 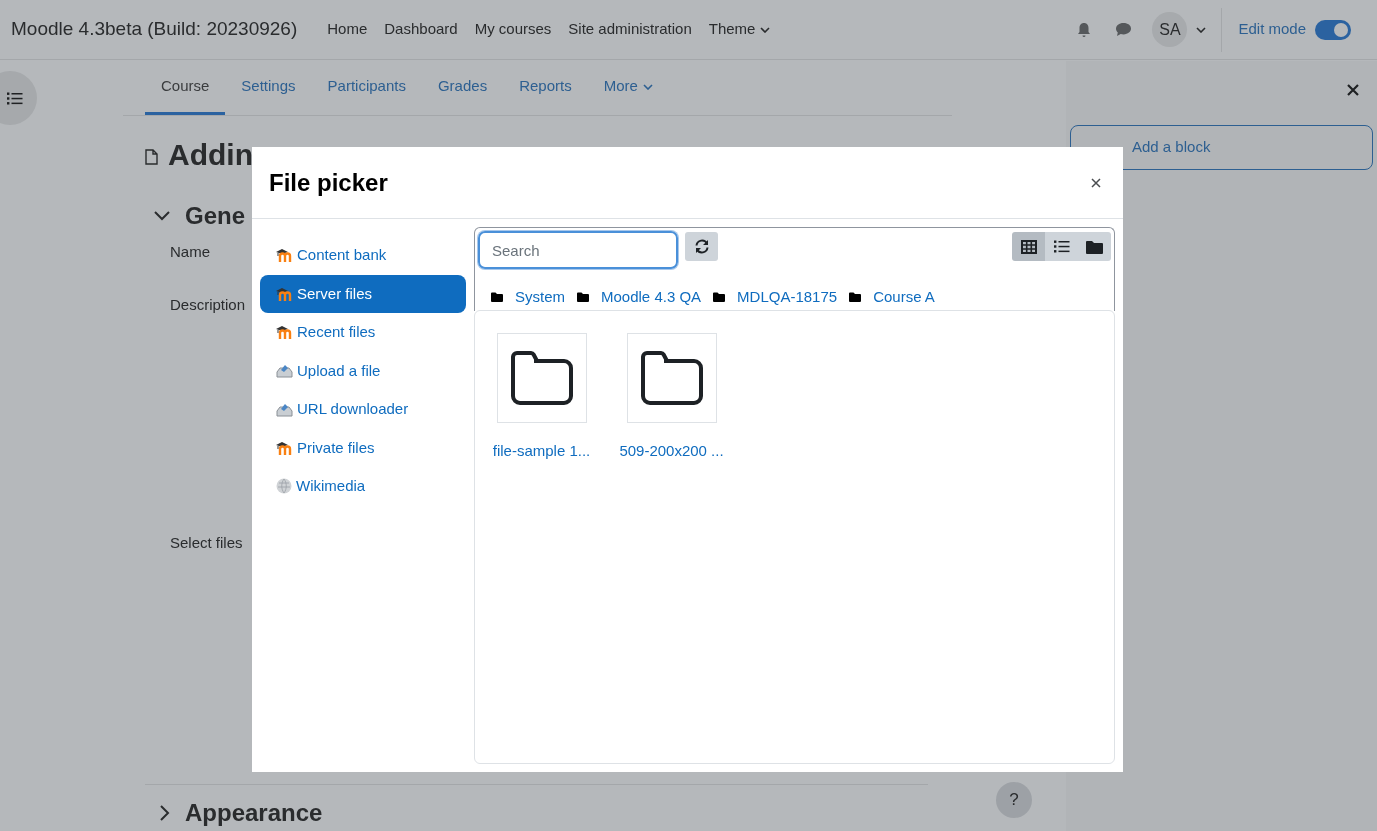 What do you see at coordinates (363, 332) in the screenshot?
I see `repository-item: Recent files` at bounding box center [363, 332].